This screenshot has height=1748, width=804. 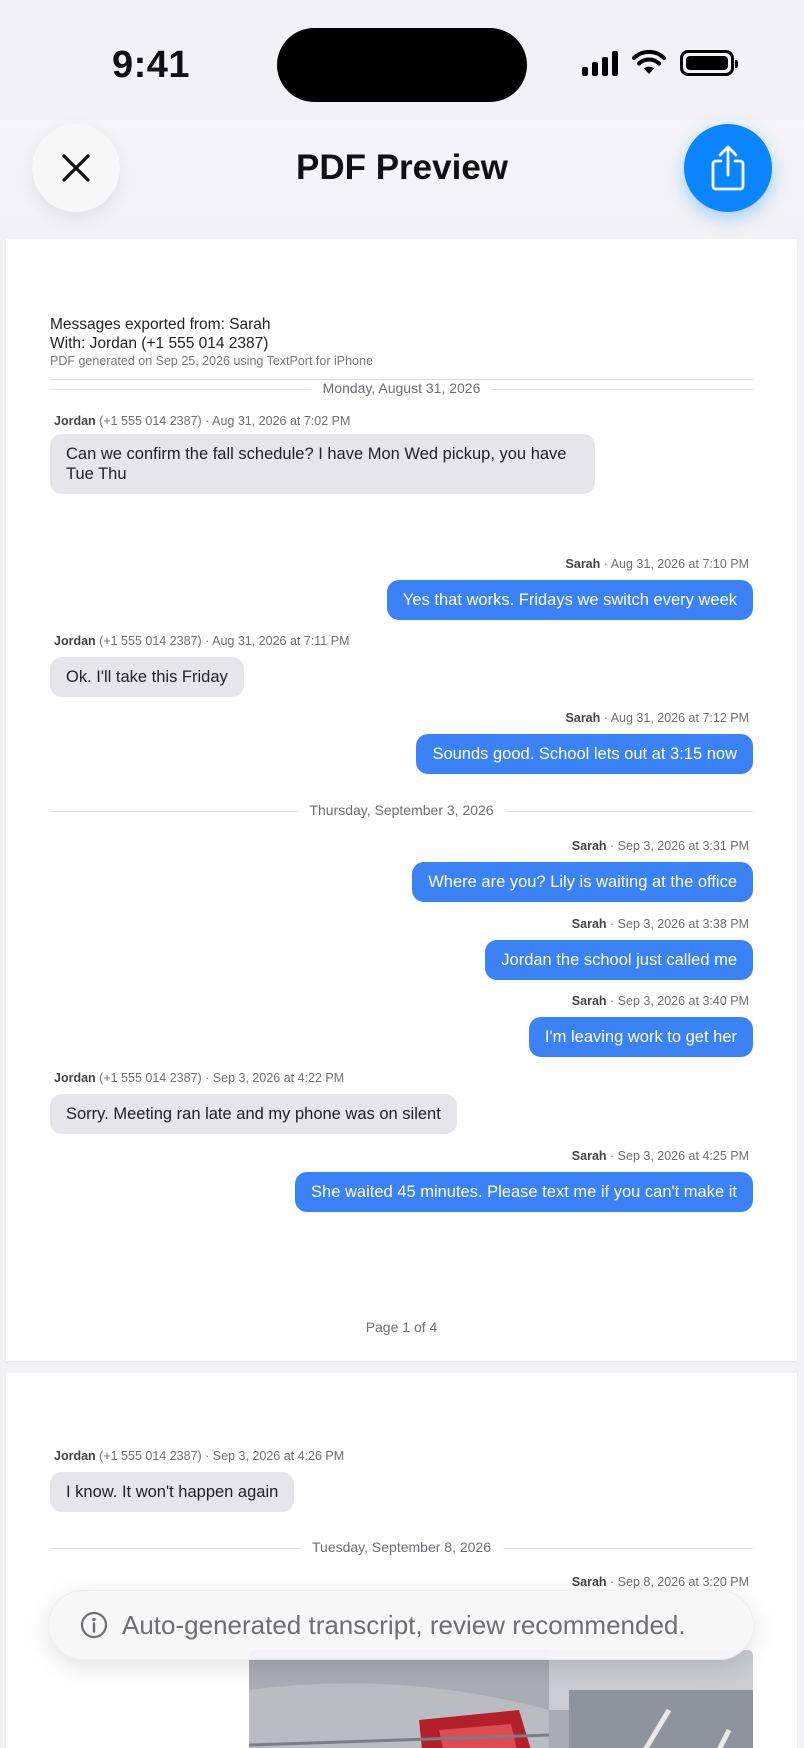 What do you see at coordinates (649, 62) in the screenshot?
I see `wifi-icon` at bounding box center [649, 62].